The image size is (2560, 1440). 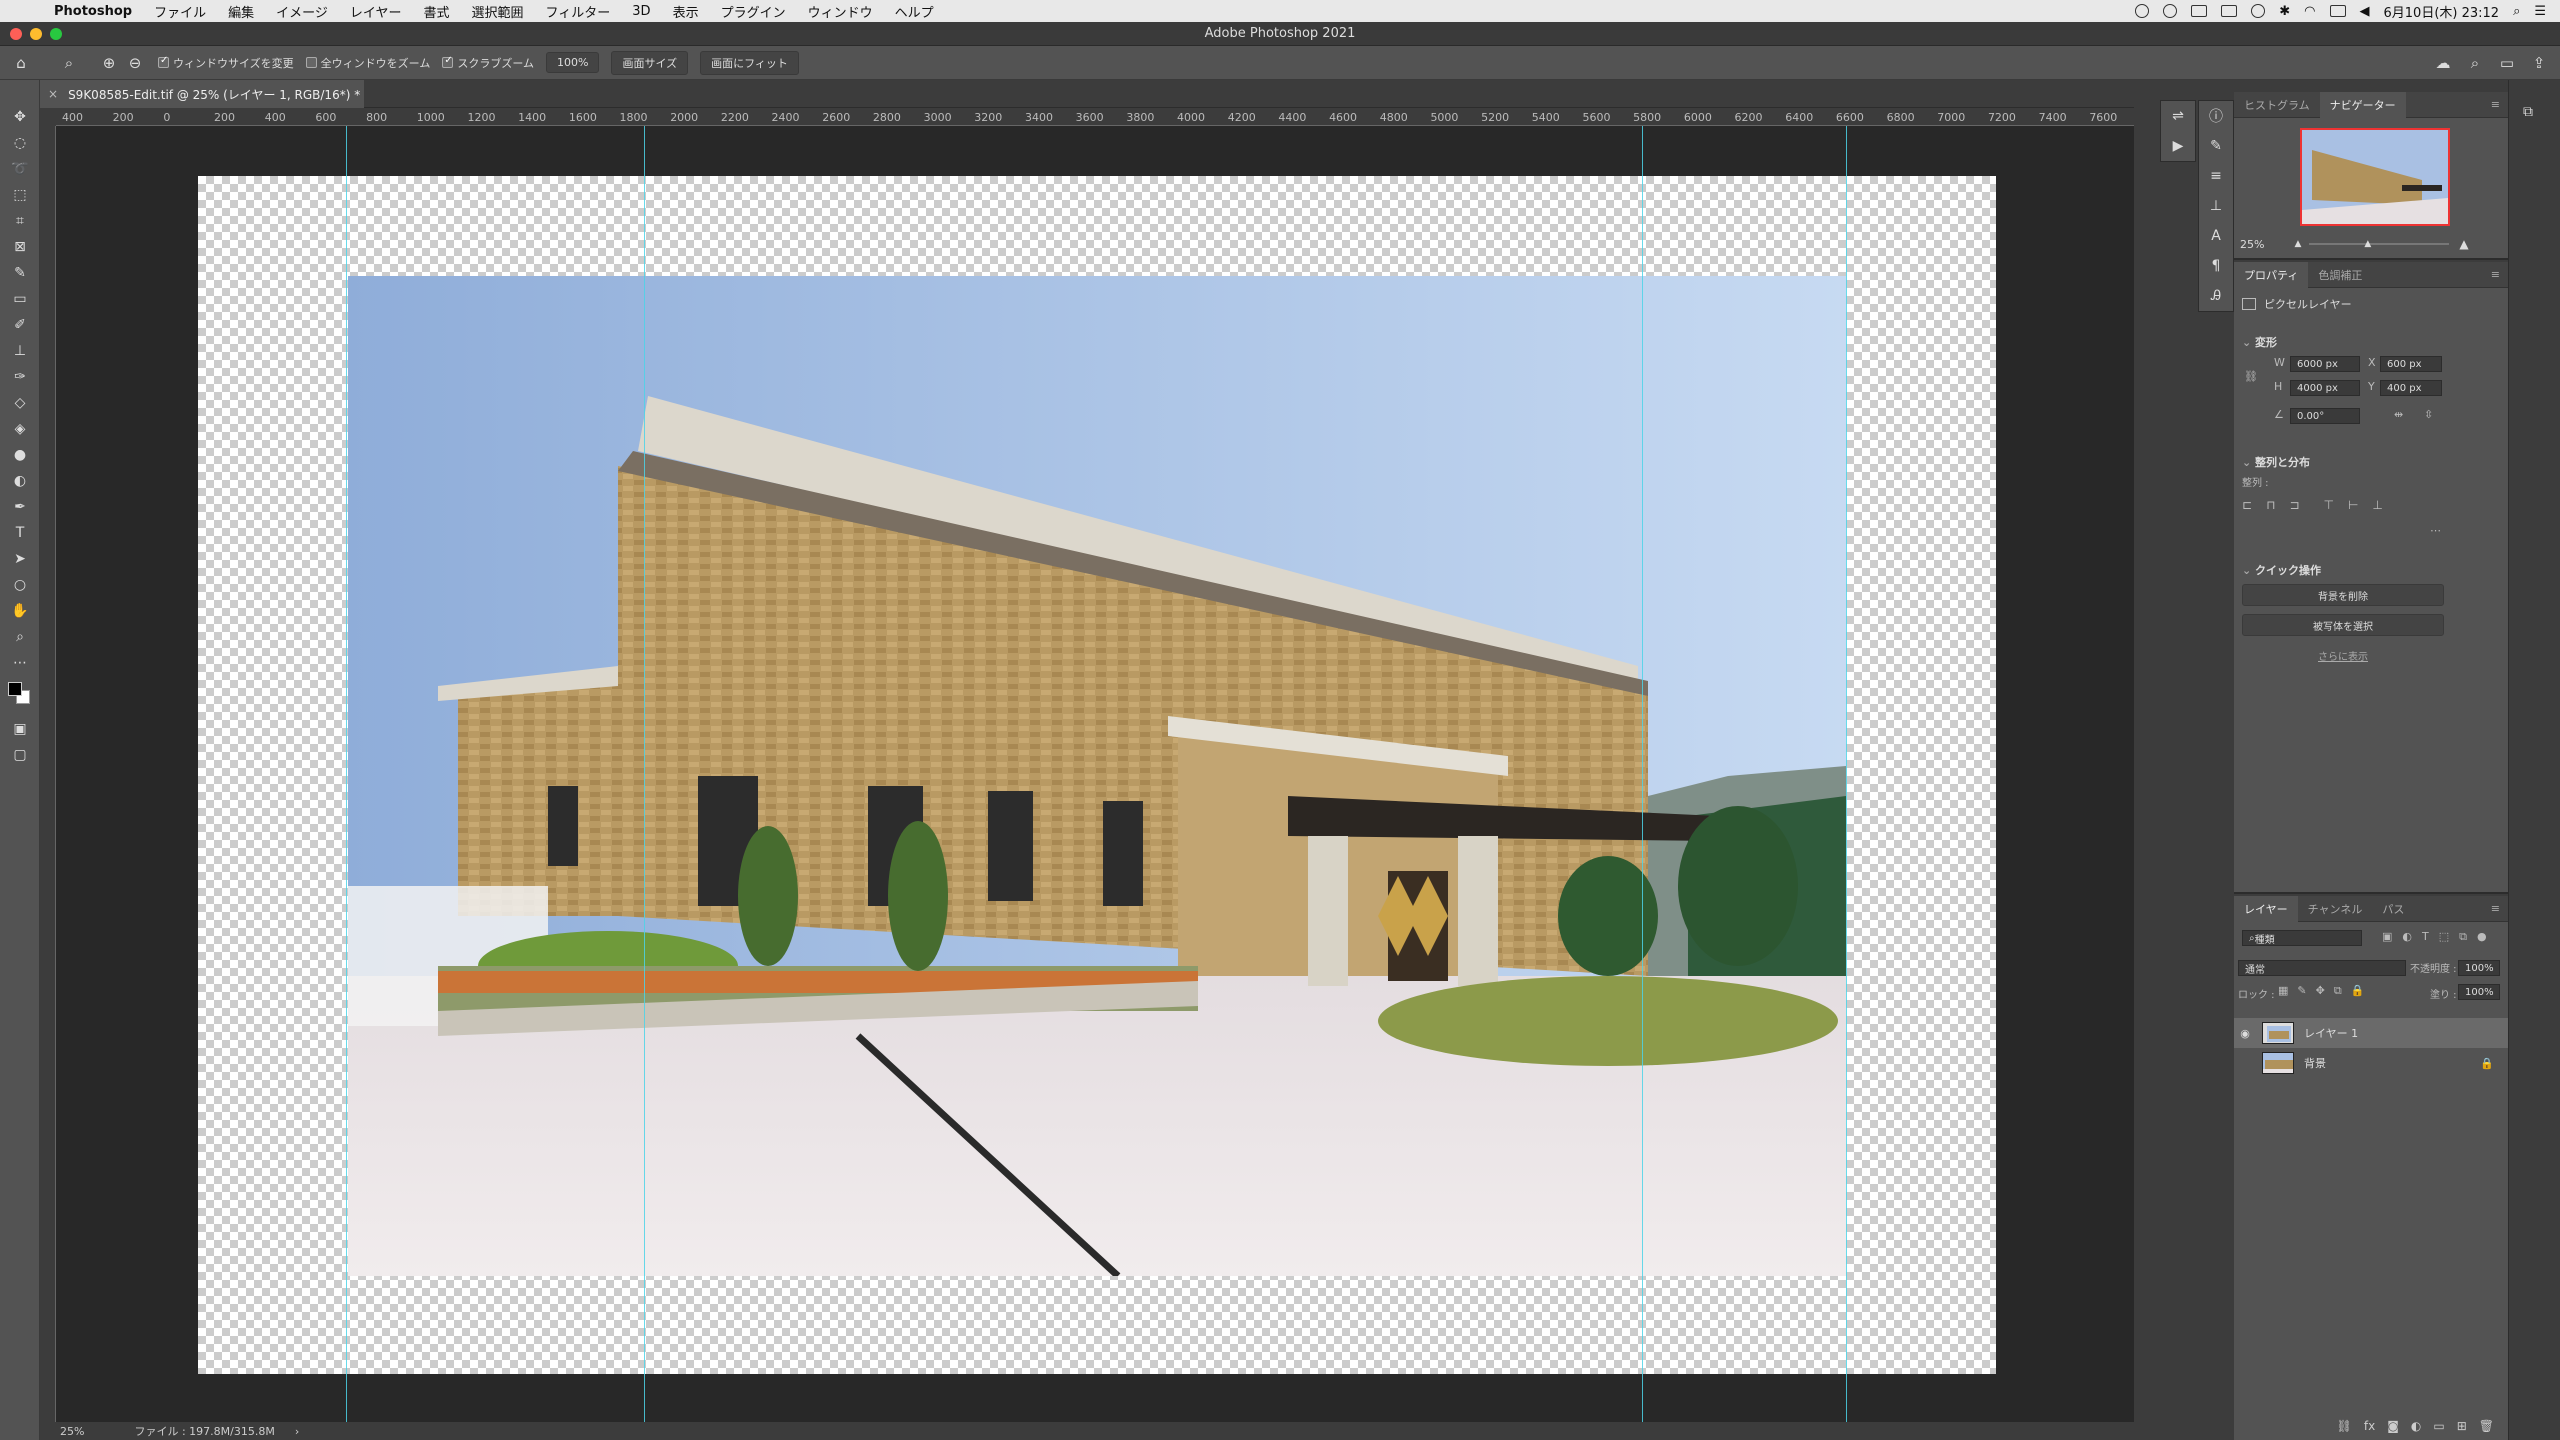 I want to click on eyedropper-tool-icon: ✎, so click(x=20, y=273).